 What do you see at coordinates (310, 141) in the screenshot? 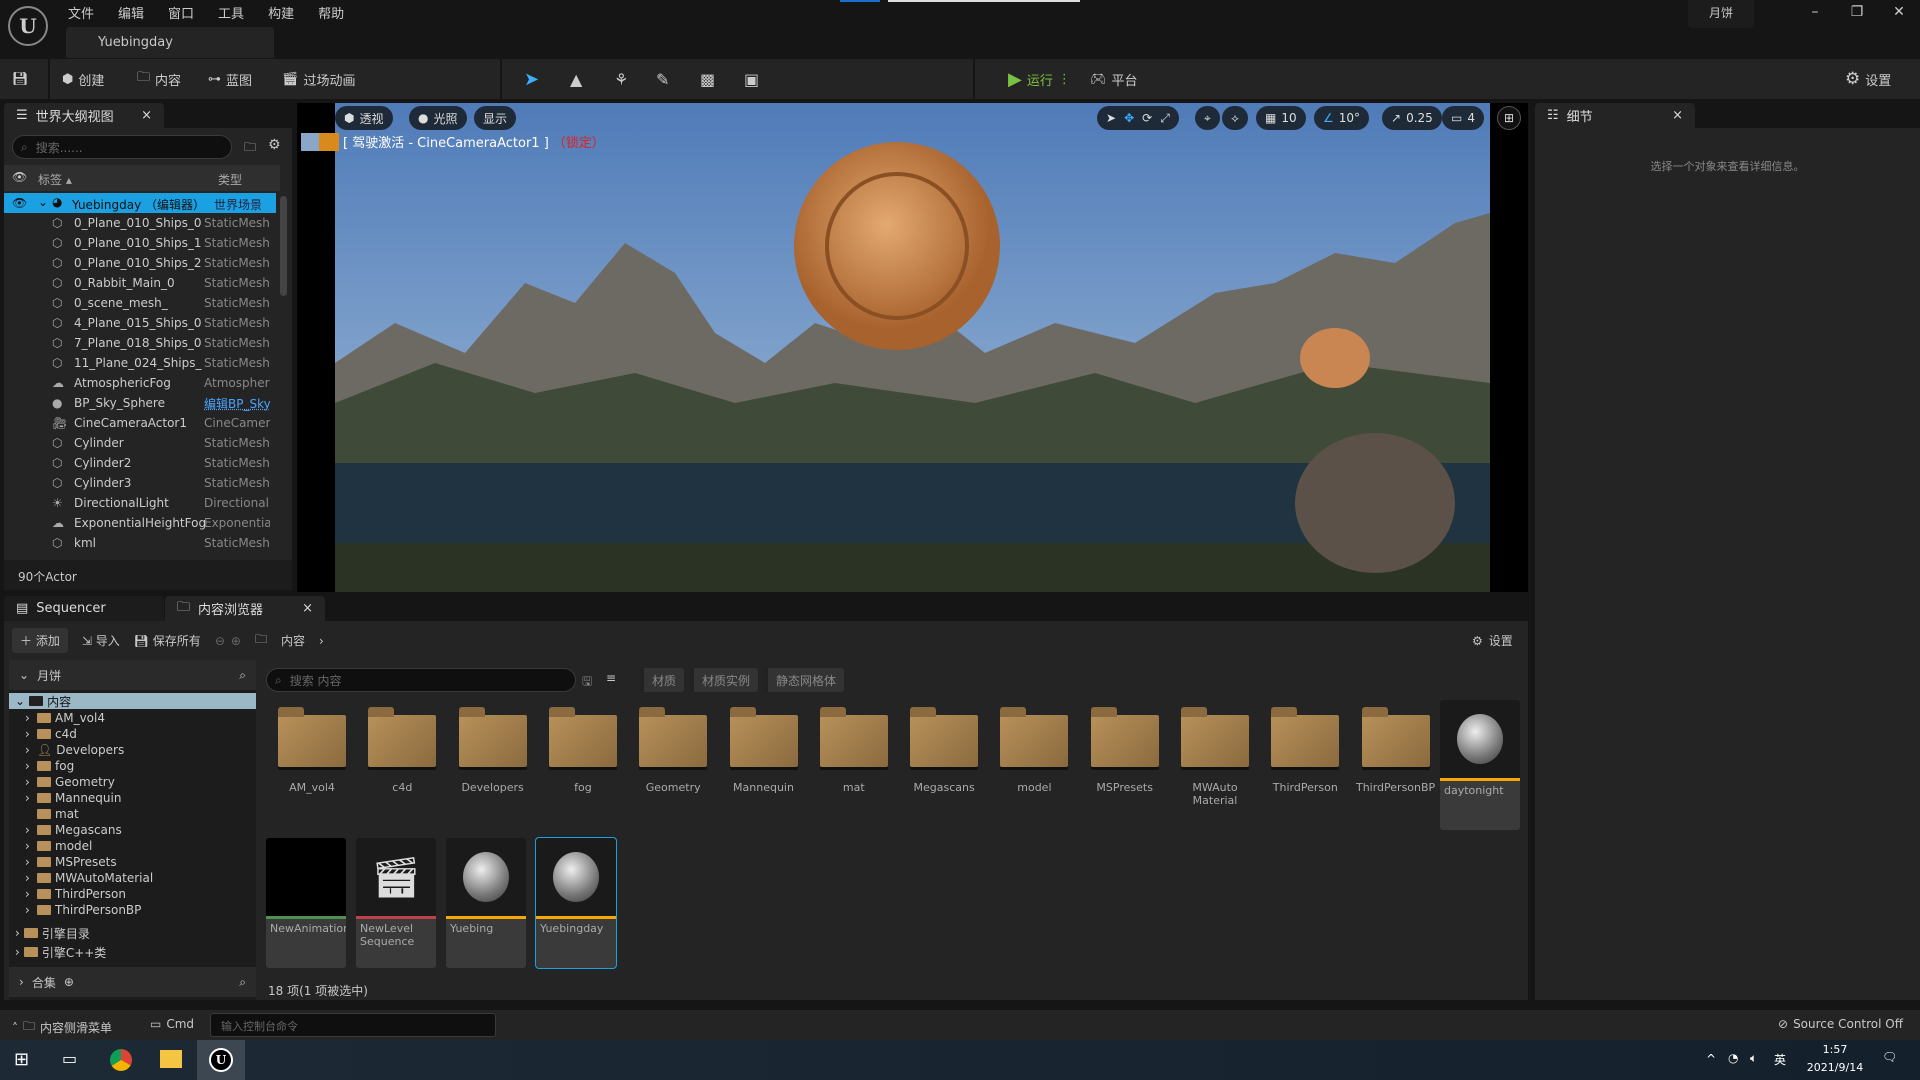
I see `eject-icon` at bounding box center [310, 141].